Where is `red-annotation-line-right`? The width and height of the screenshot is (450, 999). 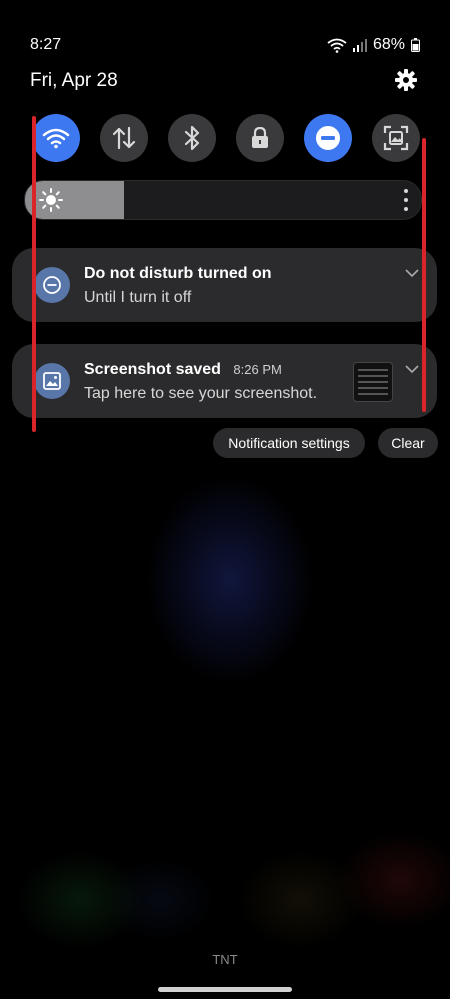 red-annotation-line-right is located at coordinates (424, 275).